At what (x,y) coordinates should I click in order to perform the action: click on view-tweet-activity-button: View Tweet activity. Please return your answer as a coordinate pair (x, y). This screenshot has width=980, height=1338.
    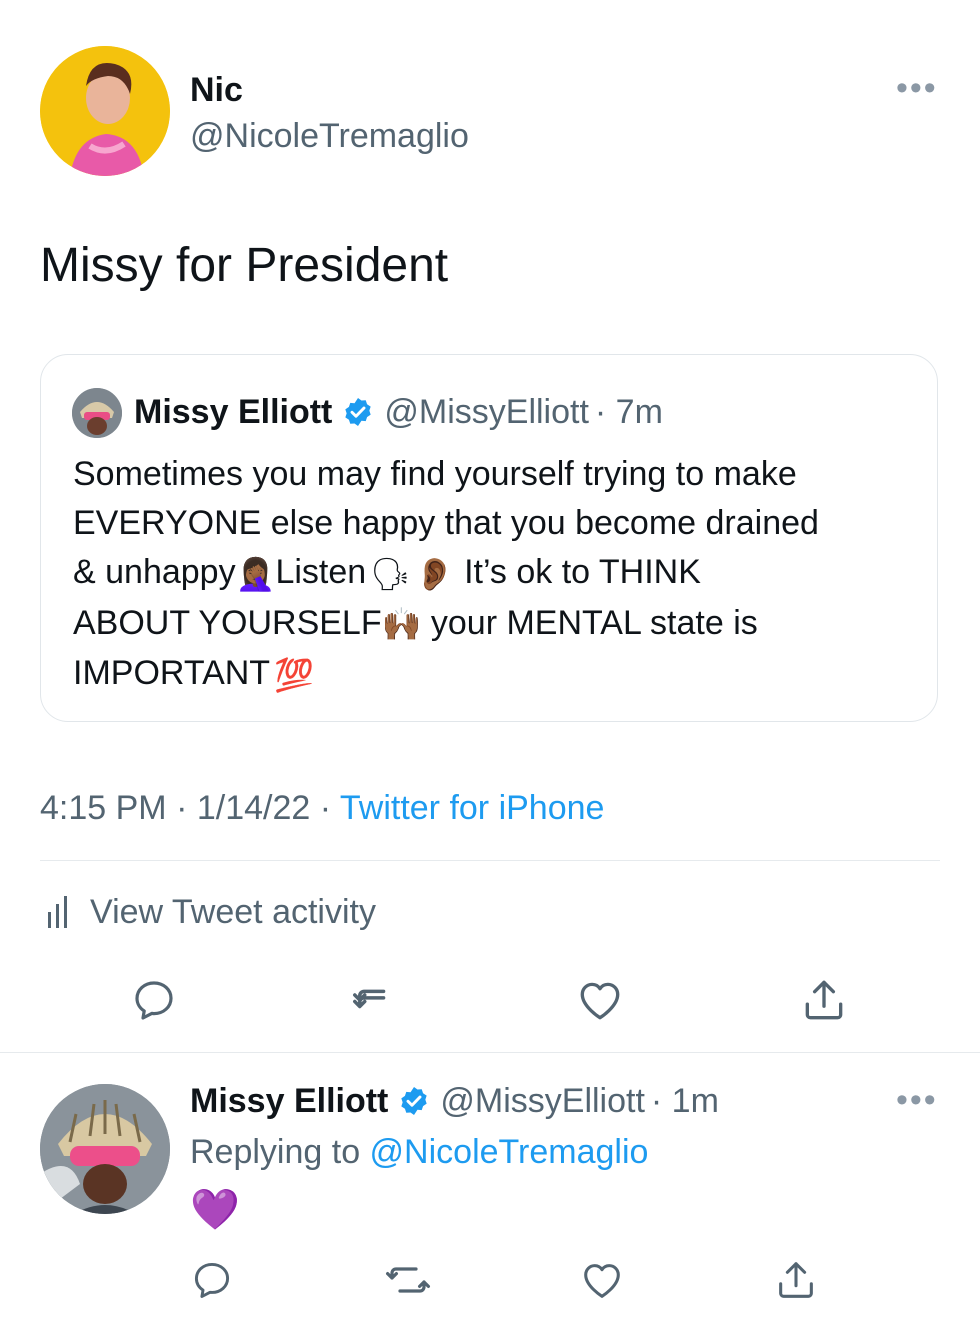
    Looking at the image, I should click on (210, 912).